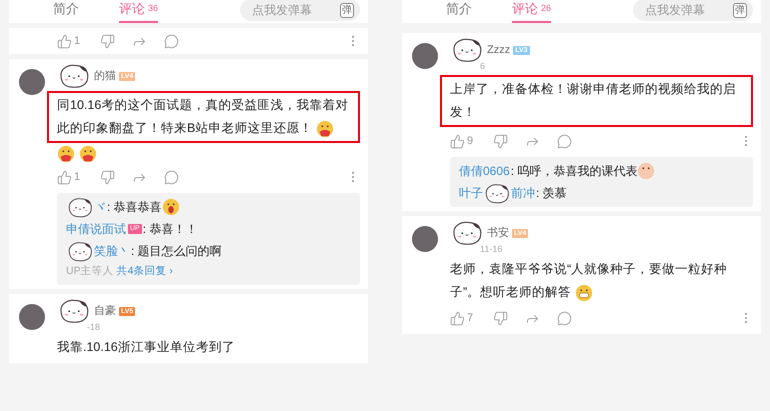 This screenshot has width=770, height=411. I want to click on reply-summary: UP主等人, so click(90, 272).